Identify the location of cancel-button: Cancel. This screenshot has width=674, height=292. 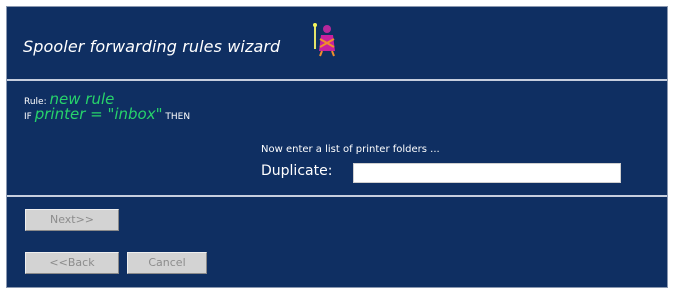
(167, 263).